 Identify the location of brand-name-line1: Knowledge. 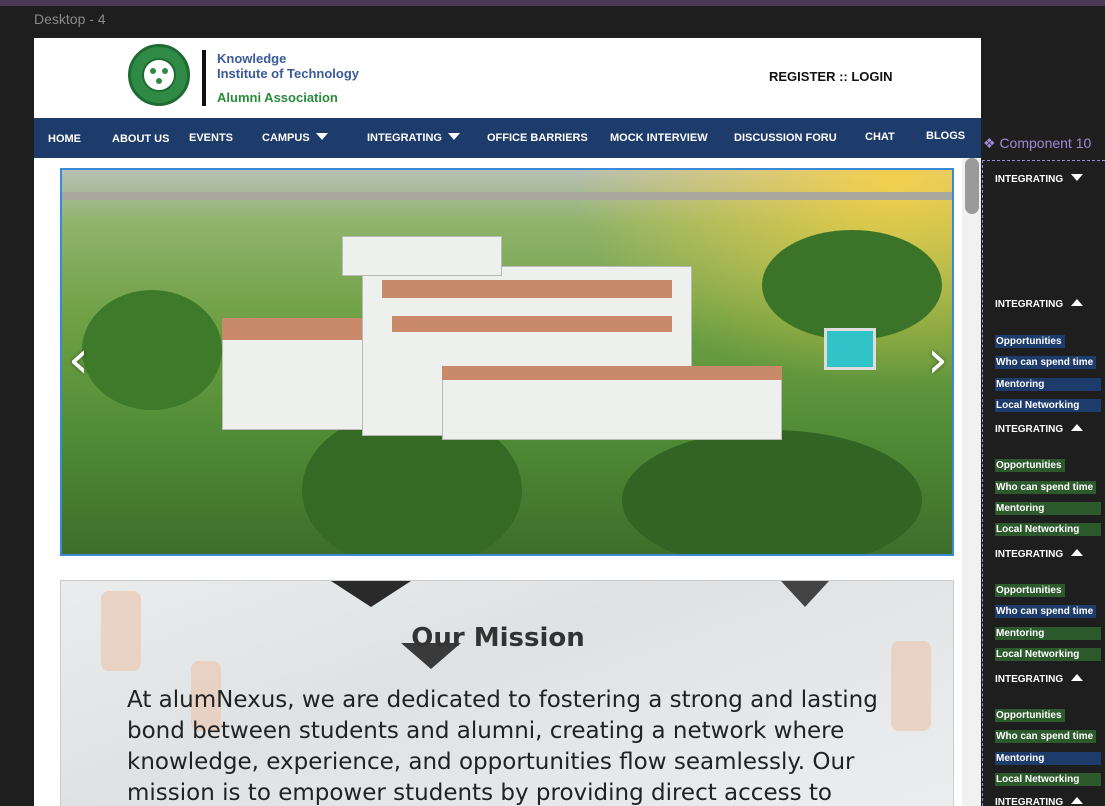
(252, 58).